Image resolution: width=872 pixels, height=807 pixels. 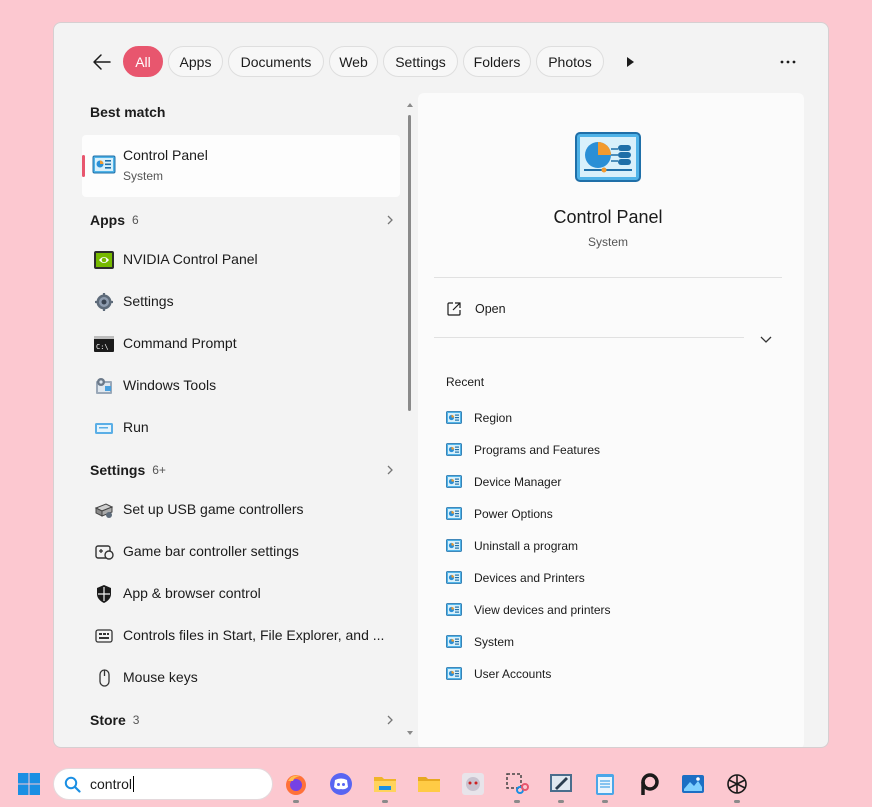 What do you see at coordinates (454, 309) in the screenshot?
I see `open-external-icon` at bounding box center [454, 309].